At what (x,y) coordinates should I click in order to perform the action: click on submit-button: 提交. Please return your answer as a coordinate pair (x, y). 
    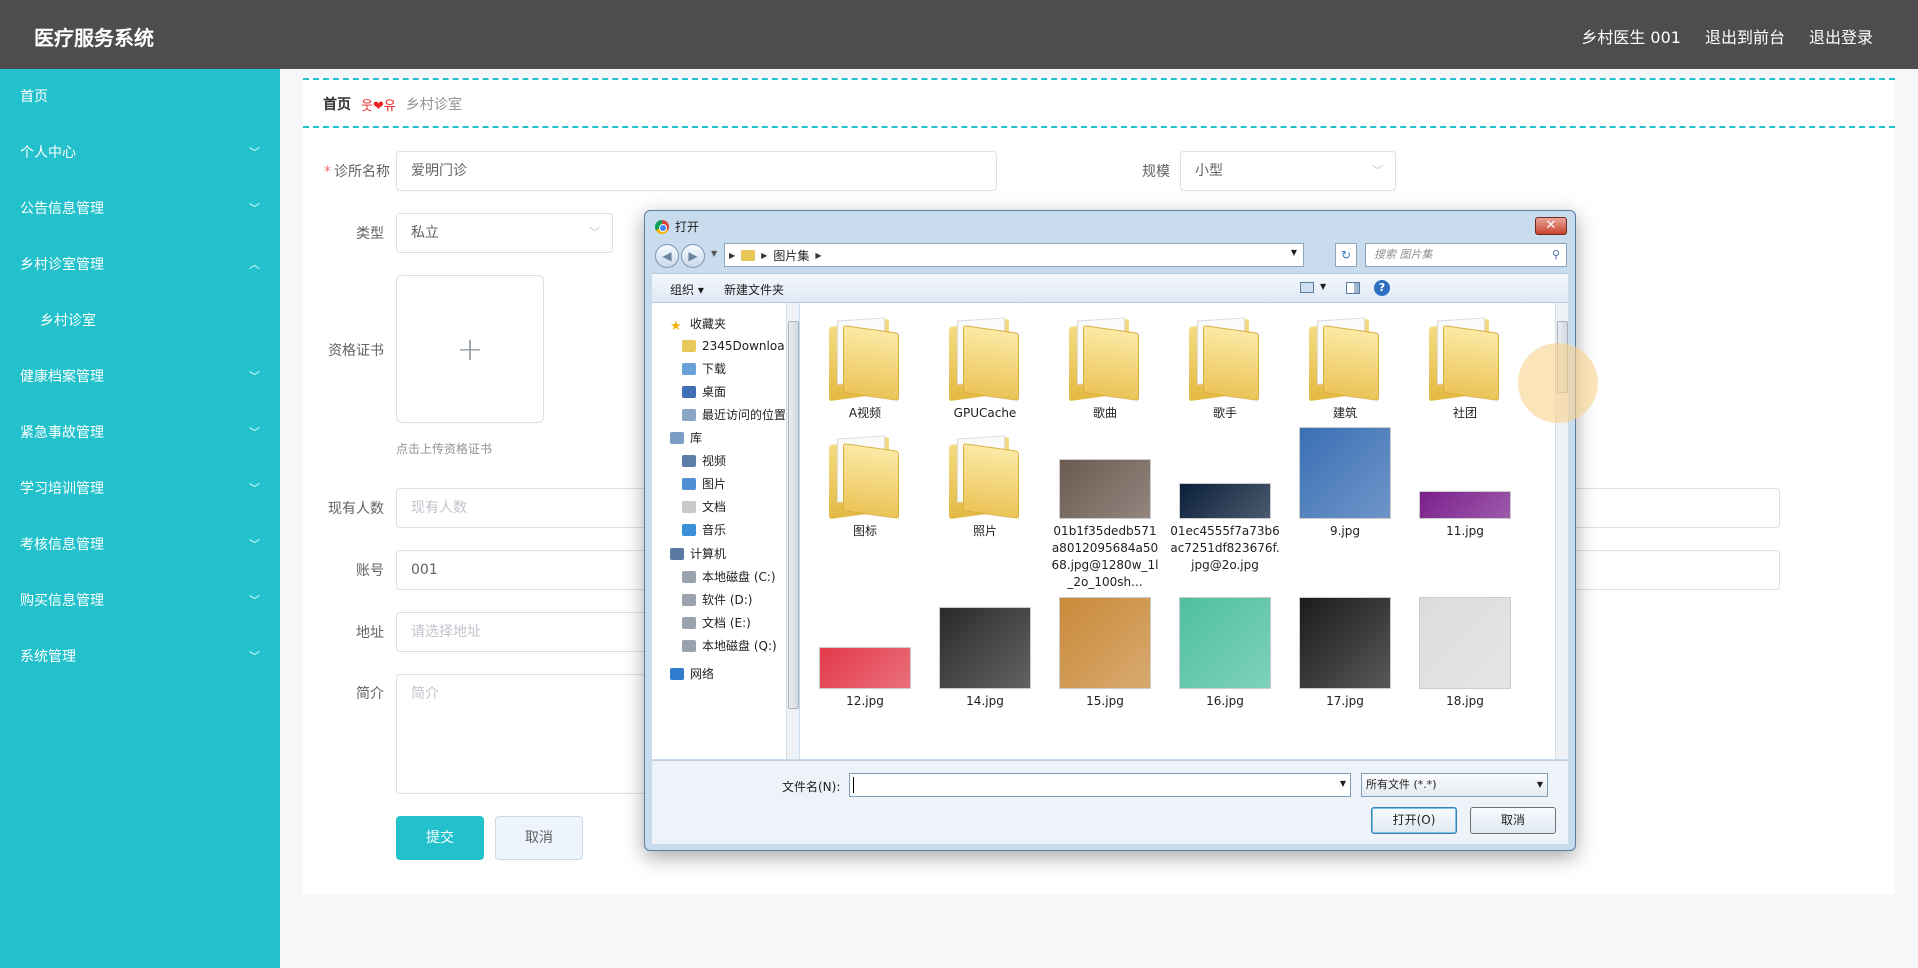
    Looking at the image, I should click on (440, 838).